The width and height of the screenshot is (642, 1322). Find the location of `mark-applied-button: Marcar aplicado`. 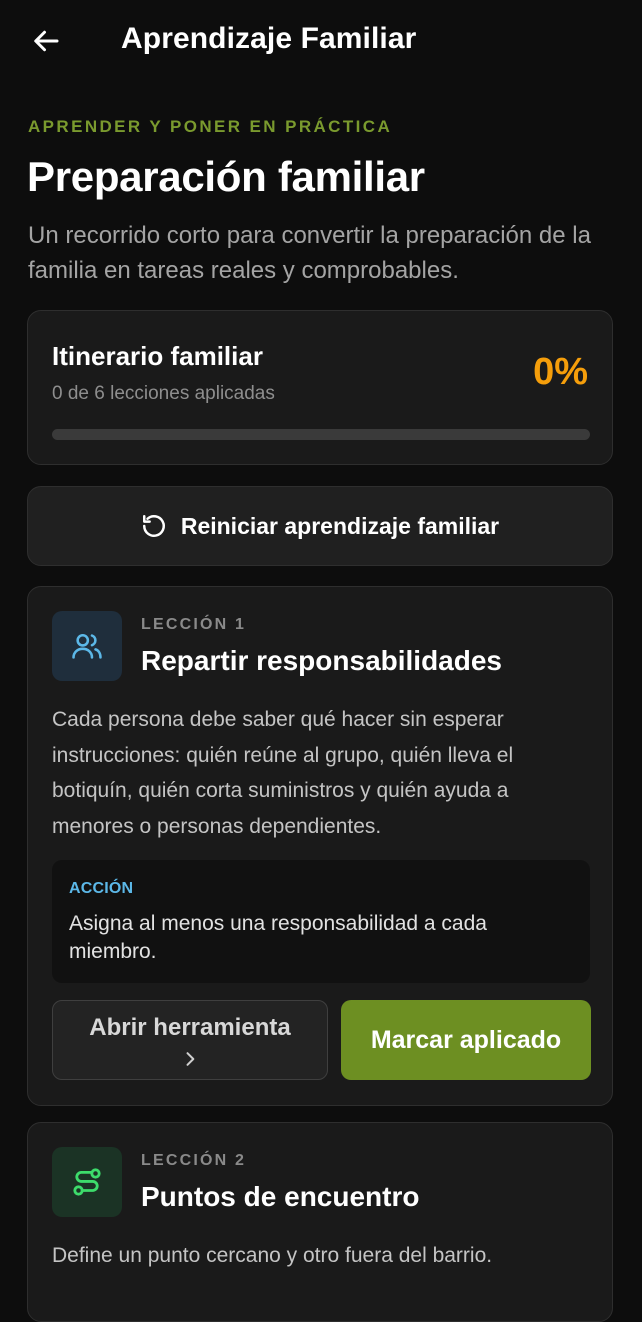

mark-applied-button: Marcar aplicado is located at coordinates (466, 1040).